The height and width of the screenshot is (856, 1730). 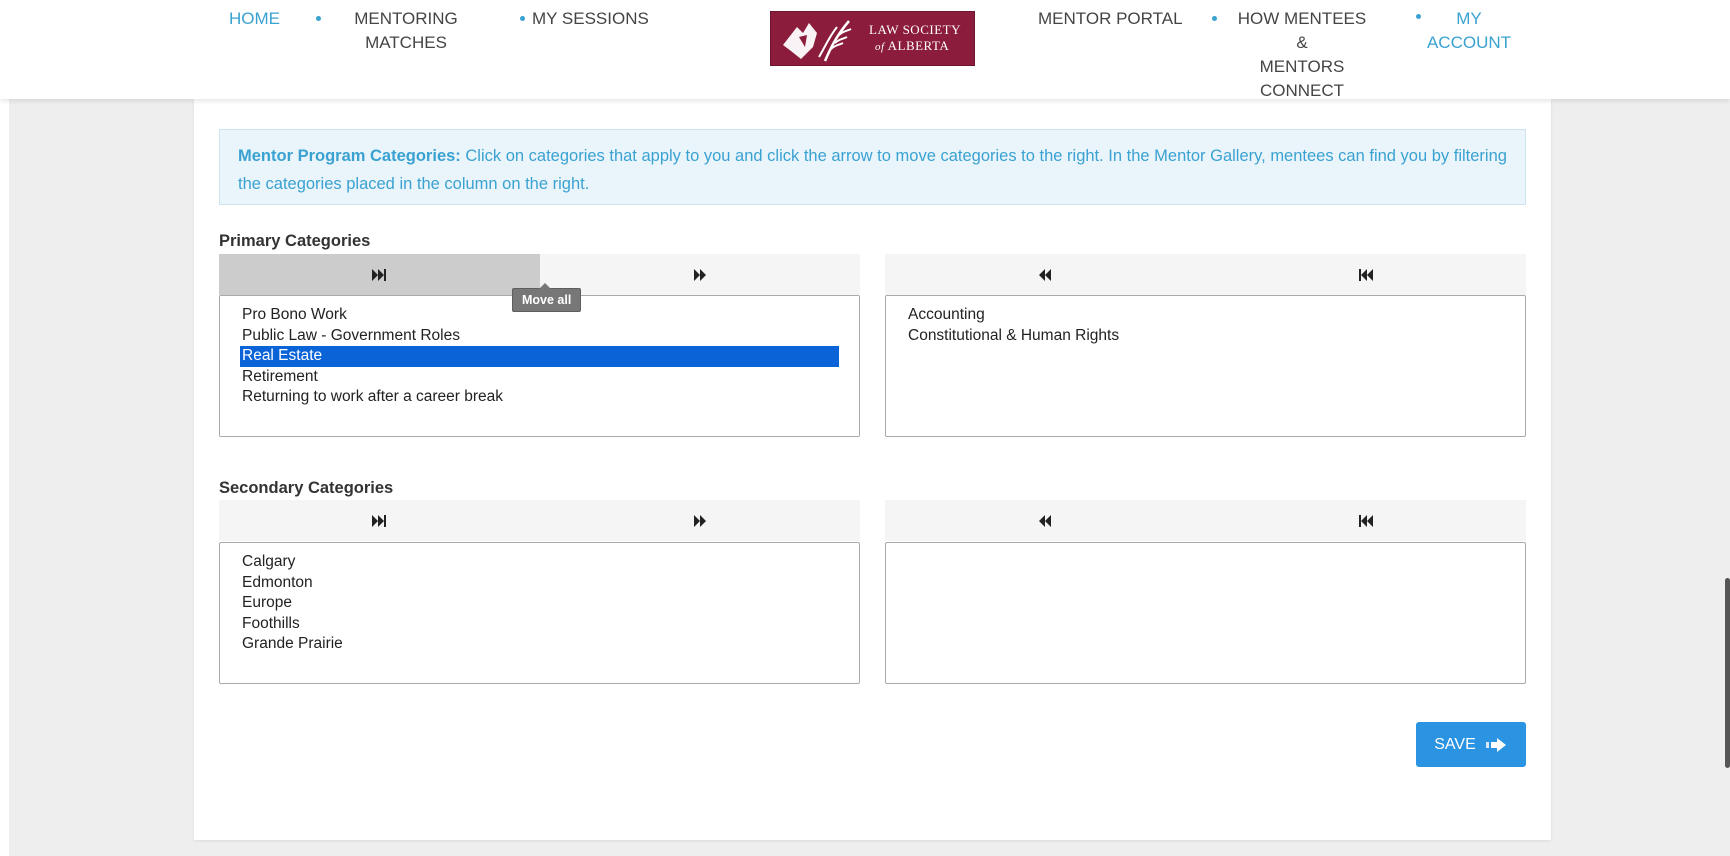 I want to click on primary-move-all-left-button, so click(x=1366, y=274).